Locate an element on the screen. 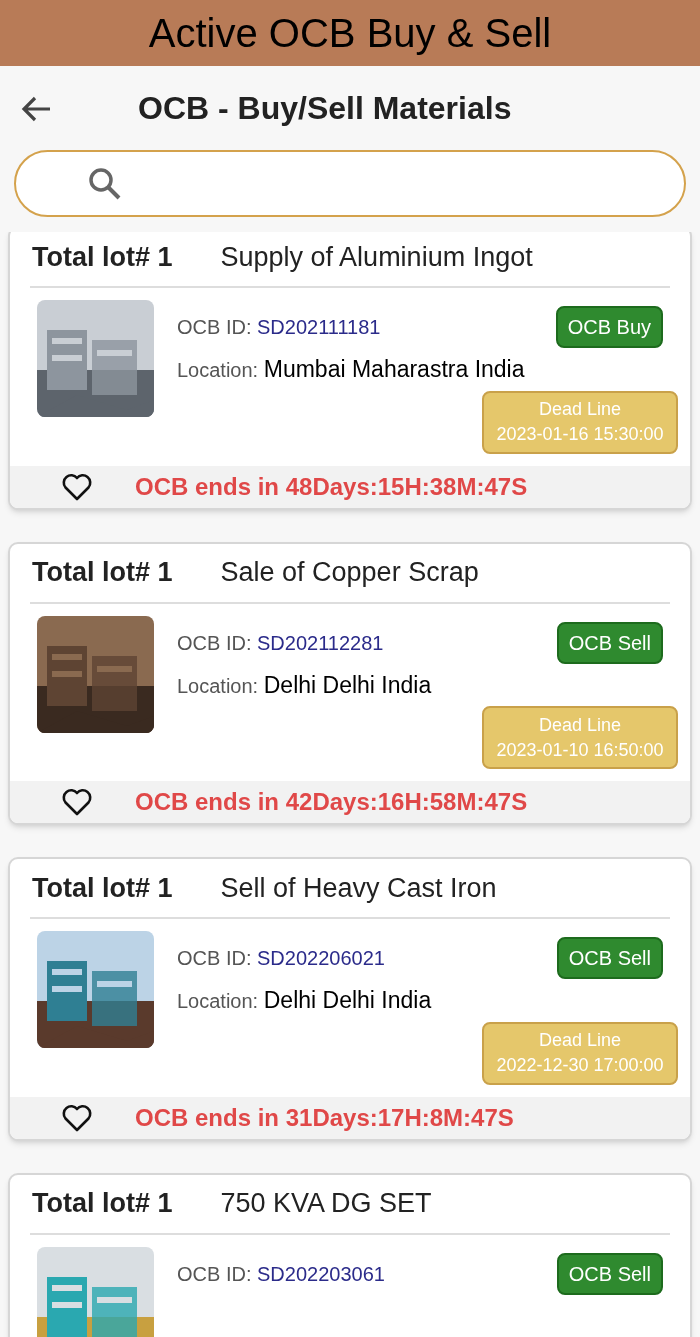 The height and width of the screenshot is (1337, 700). ocb-id: OCB ID: SD202111181 is located at coordinates (279, 327).